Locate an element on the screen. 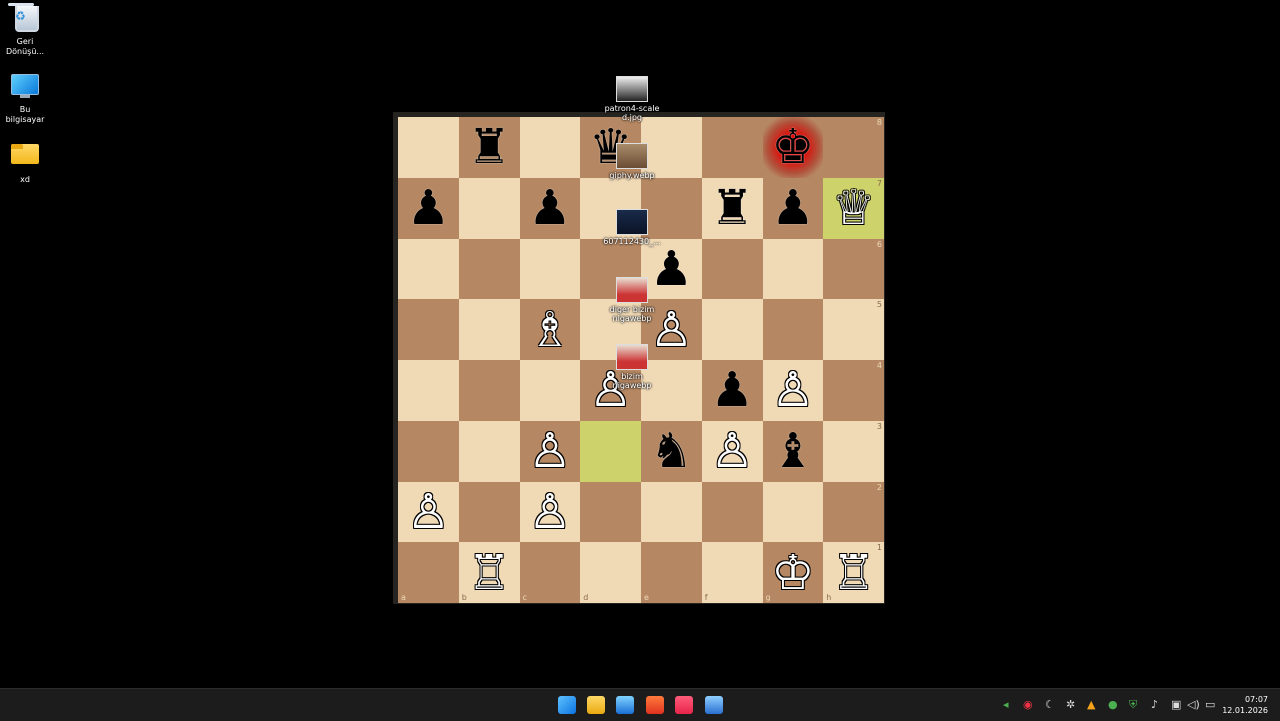  square-h2: 2 is located at coordinates (853, 512).